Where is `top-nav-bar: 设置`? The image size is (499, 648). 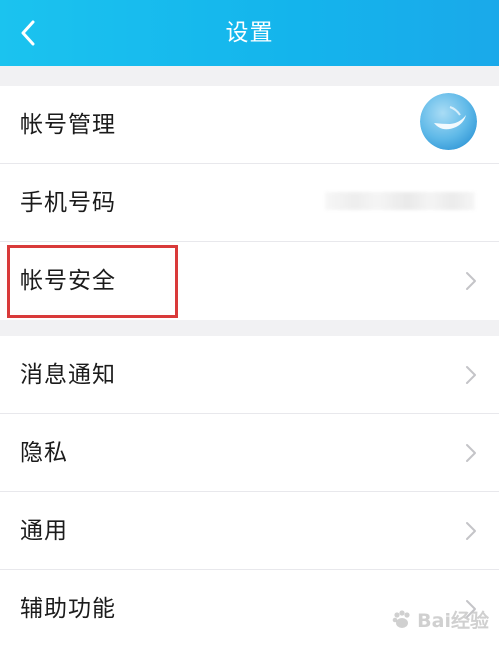
top-nav-bar: 设置 is located at coordinates (249, 33).